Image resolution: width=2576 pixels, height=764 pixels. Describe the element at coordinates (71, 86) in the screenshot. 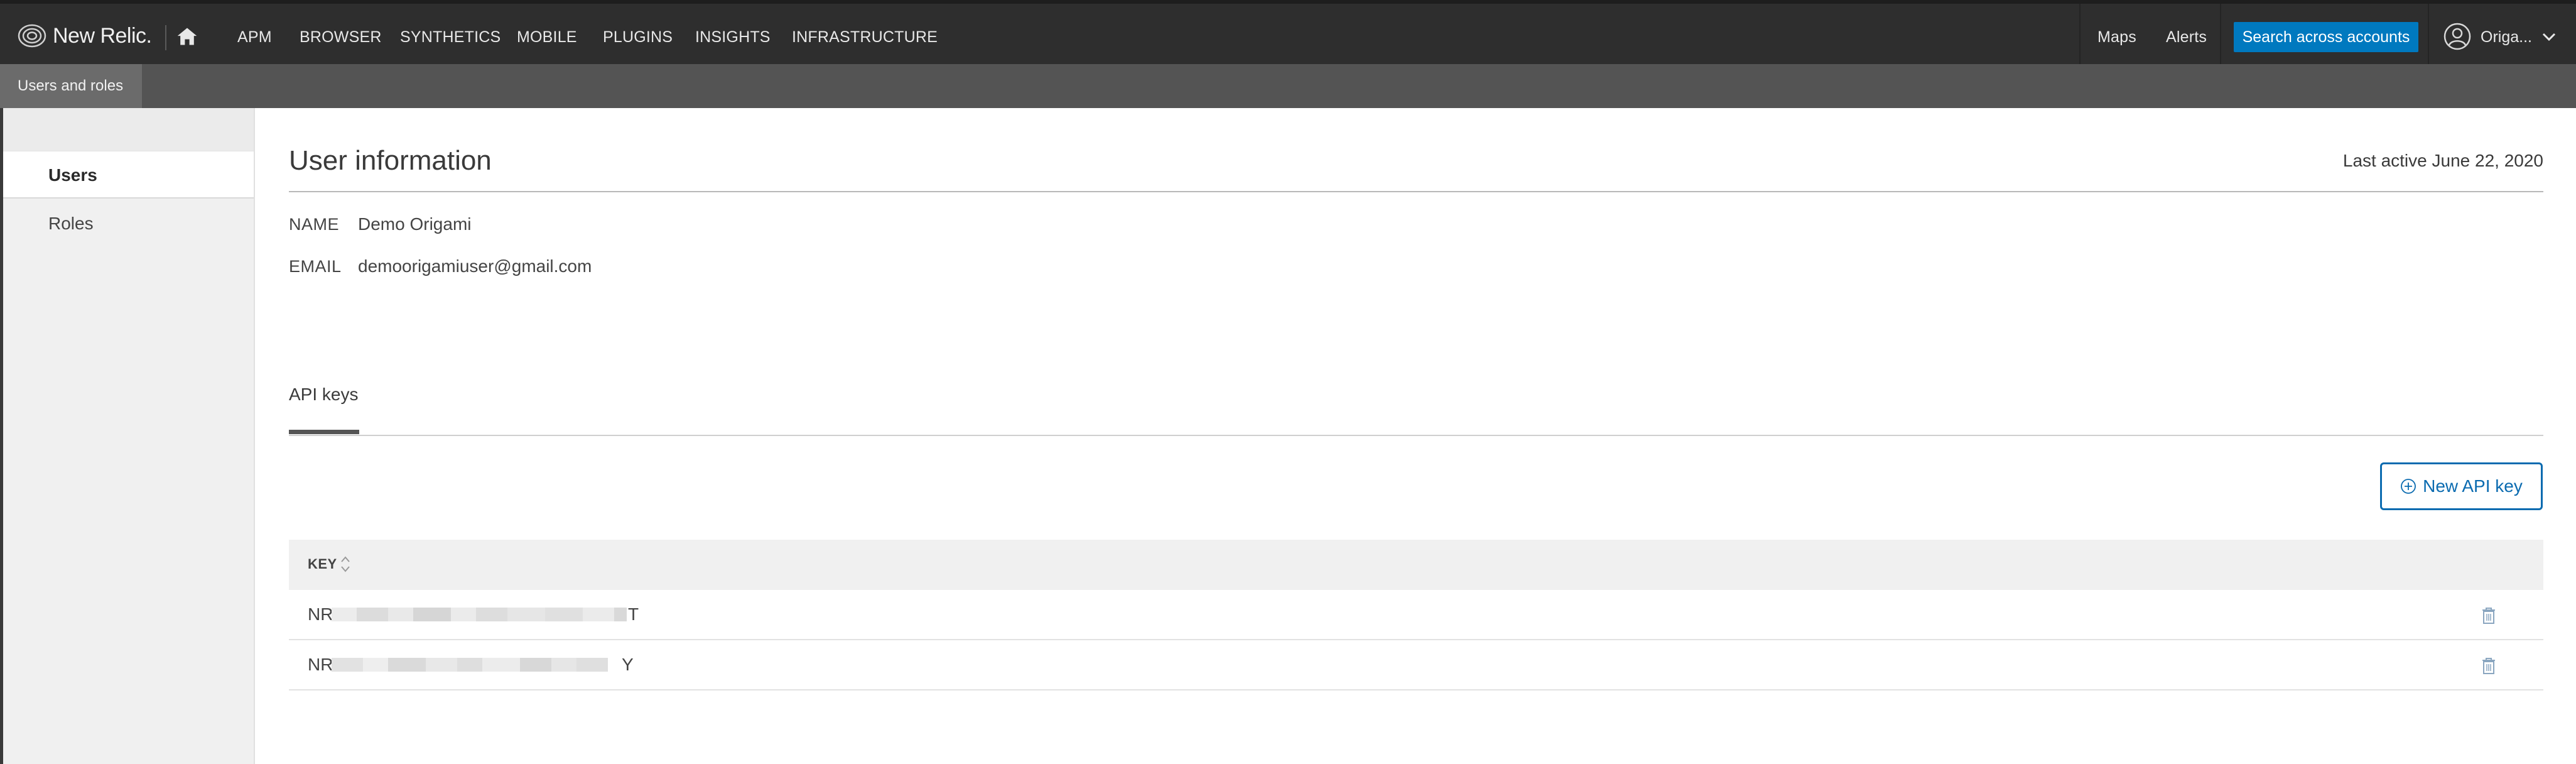

I see `tab-users-and-roles: Users and roles` at that location.